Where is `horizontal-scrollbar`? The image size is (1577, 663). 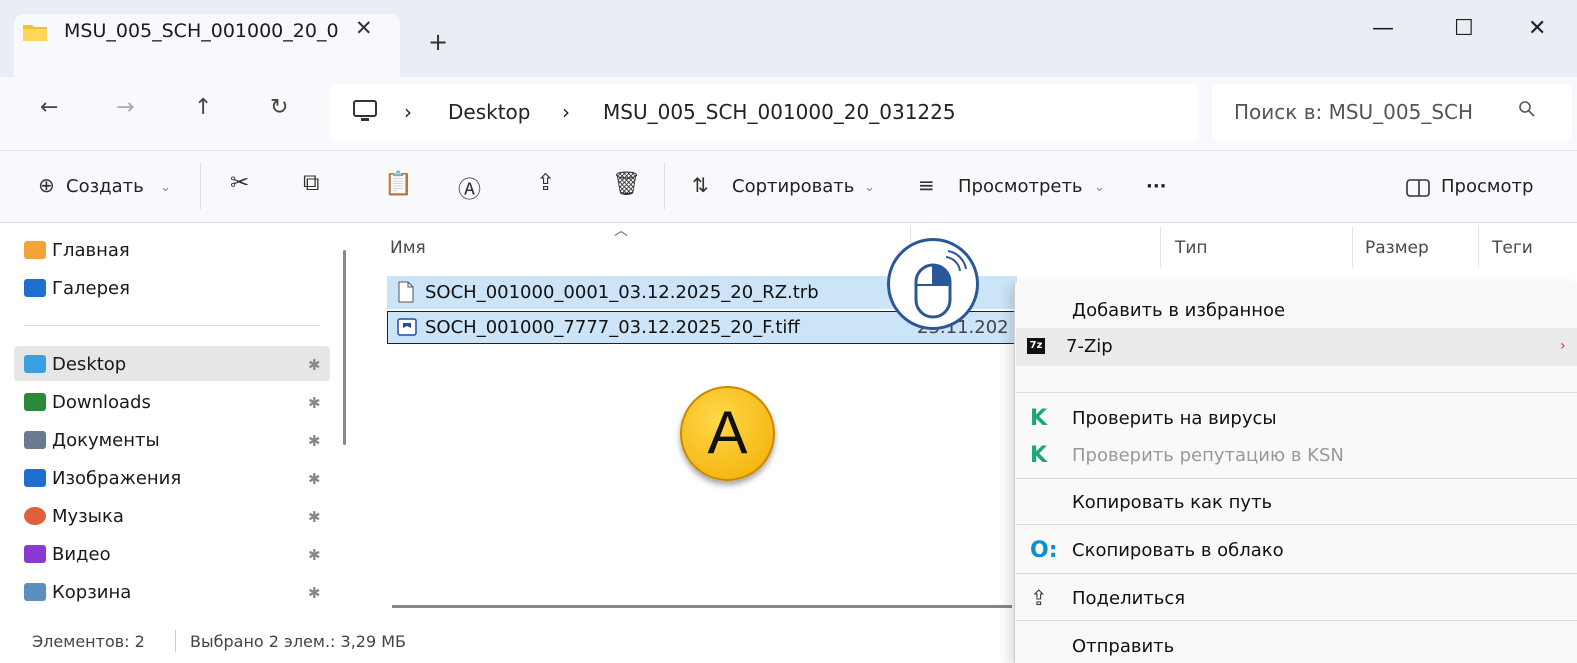
horizontal-scrollbar is located at coordinates (702, 606).